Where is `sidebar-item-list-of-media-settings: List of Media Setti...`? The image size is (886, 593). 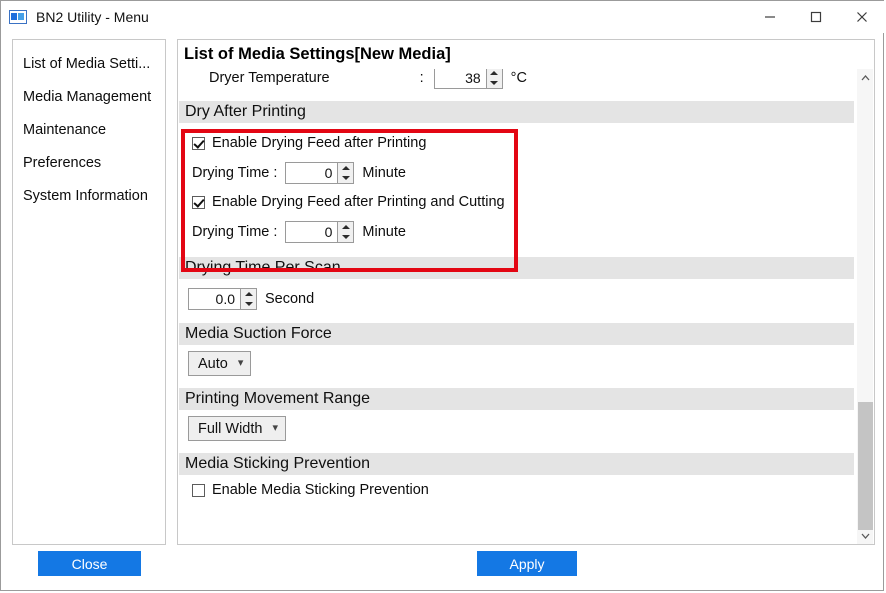 sidebar-item-list-of-media-settings: List of Media Setti... is located at coordinates (89, 64).